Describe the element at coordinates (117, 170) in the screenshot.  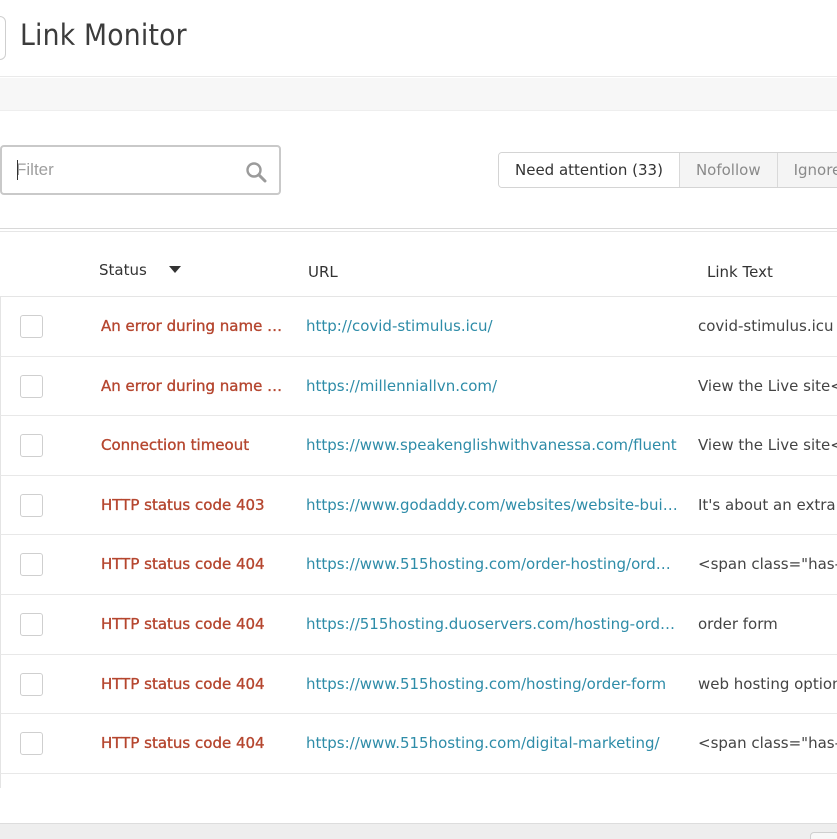
I see `filter-input` at that location.